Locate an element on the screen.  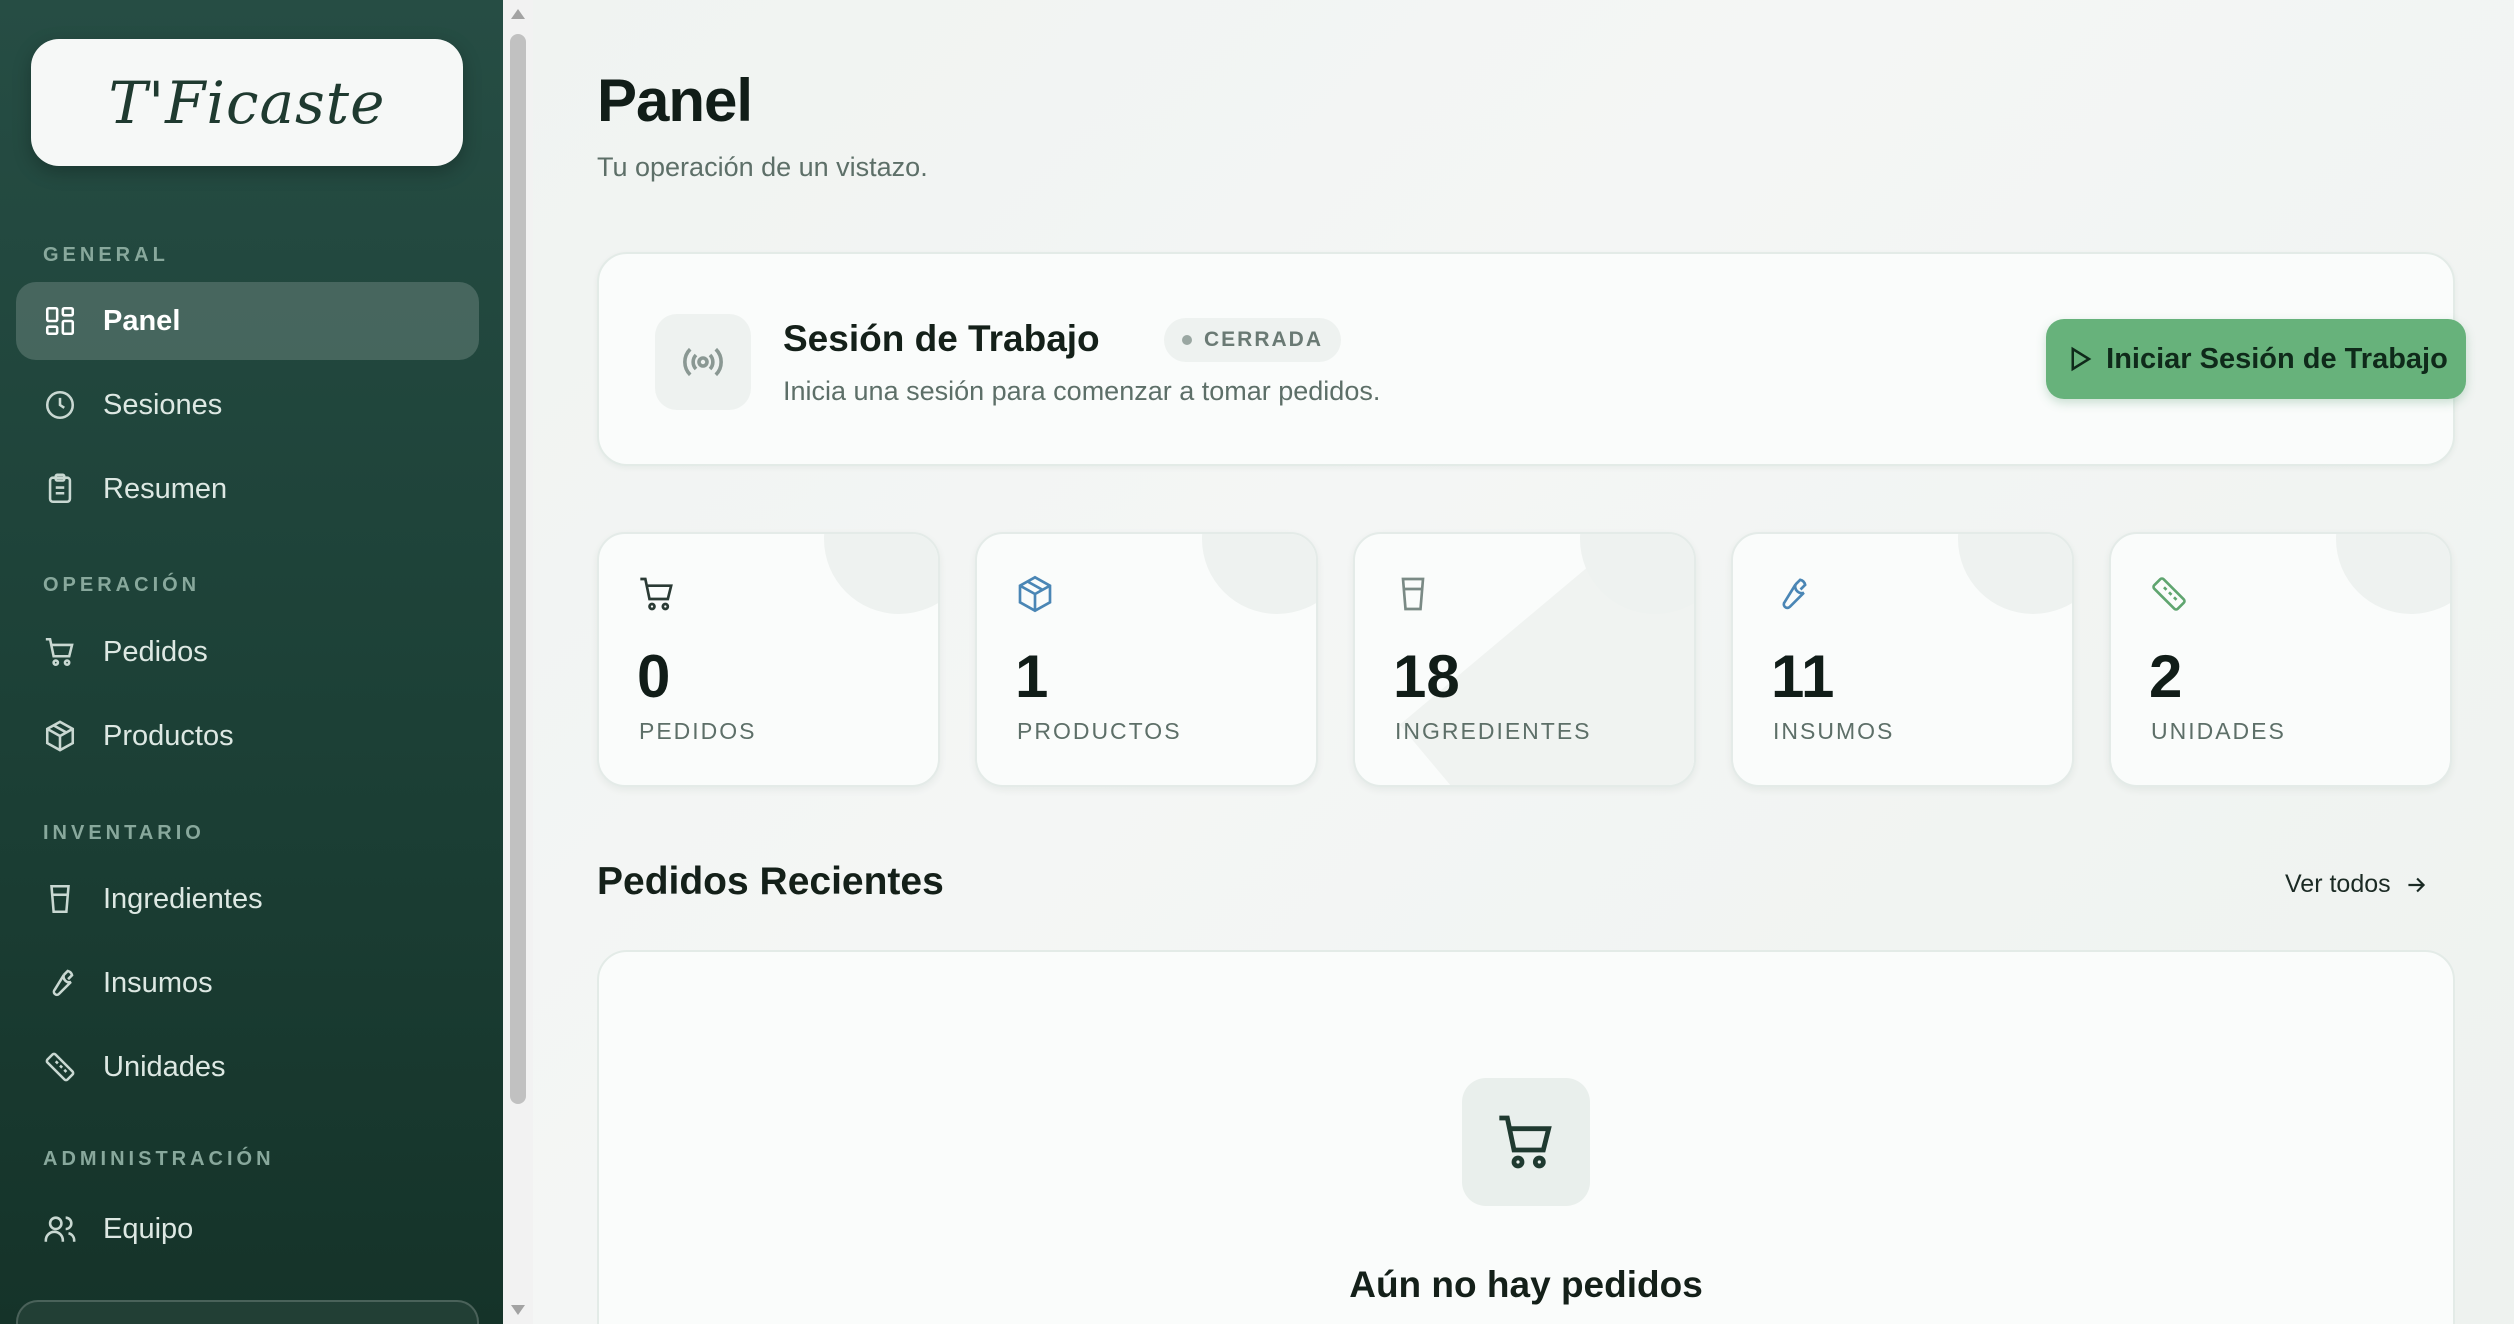
stat-value: 0 is located at coordinates (654, 676).